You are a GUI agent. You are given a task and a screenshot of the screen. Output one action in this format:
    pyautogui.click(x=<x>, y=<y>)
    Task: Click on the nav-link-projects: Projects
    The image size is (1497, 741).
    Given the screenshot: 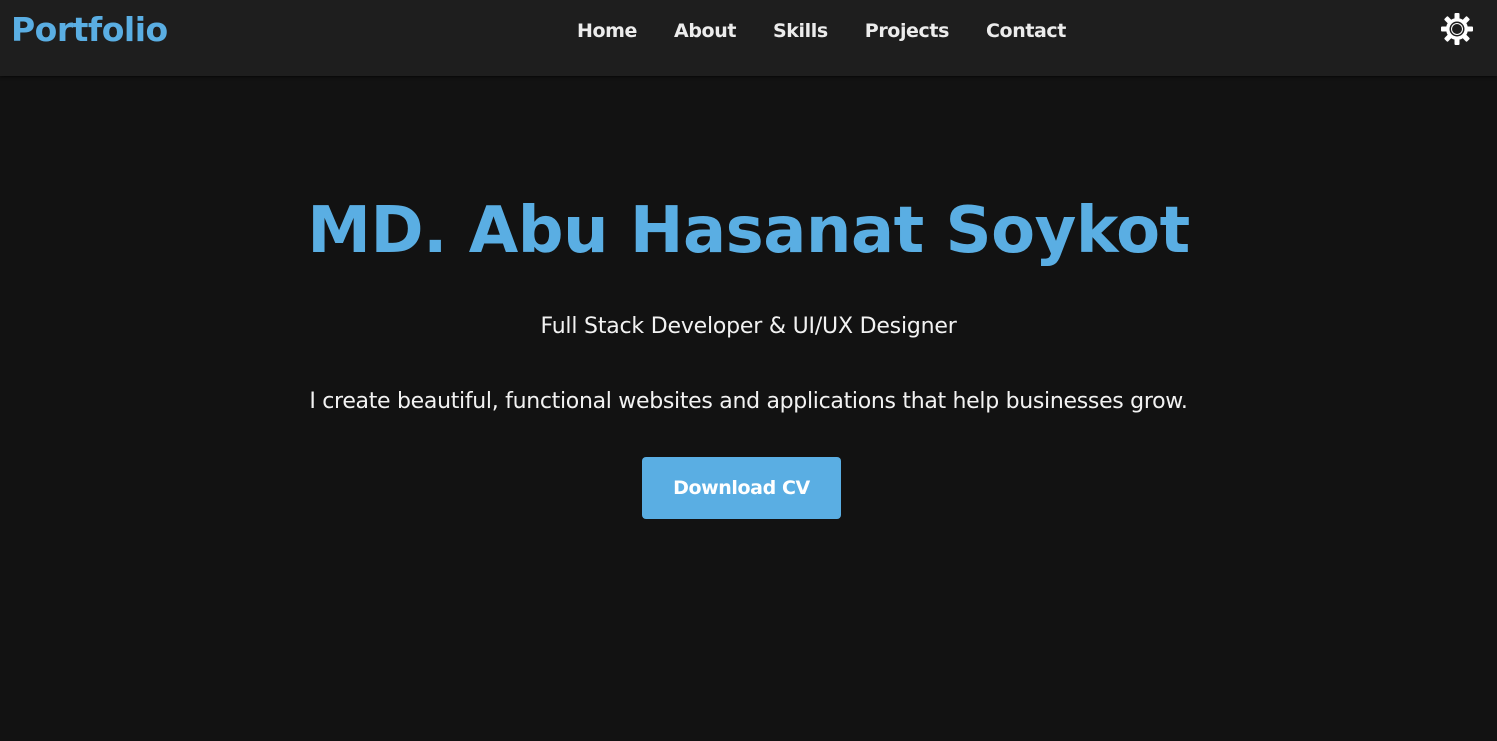 What is the action you would take?
    pyautogui.click(x=907, y=31)
    